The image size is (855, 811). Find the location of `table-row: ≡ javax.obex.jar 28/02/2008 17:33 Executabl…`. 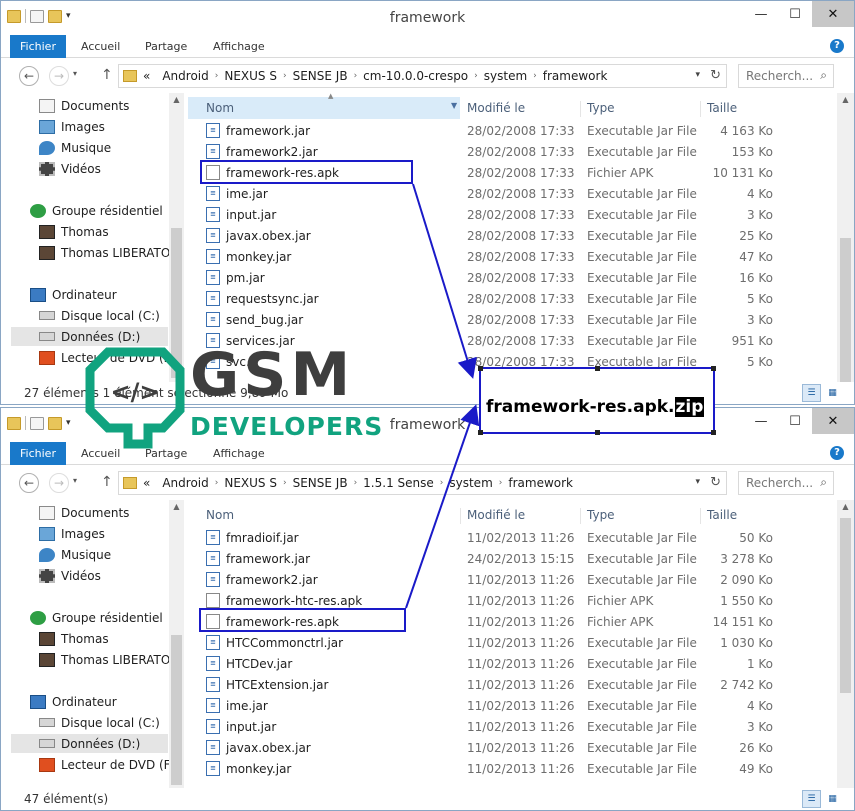

table-row: ≡ javax.obex.jar 28/02/2008 17:33 Executabl… is located at coordinates (521, 235).